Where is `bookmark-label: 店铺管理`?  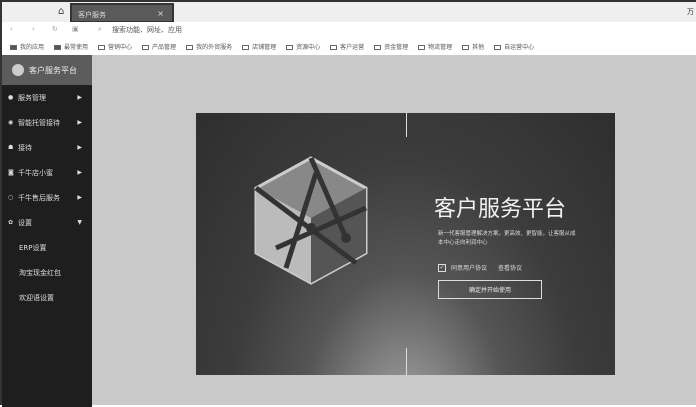 bookmark-label: 店铺管理 is located at coordinates (264, 47).